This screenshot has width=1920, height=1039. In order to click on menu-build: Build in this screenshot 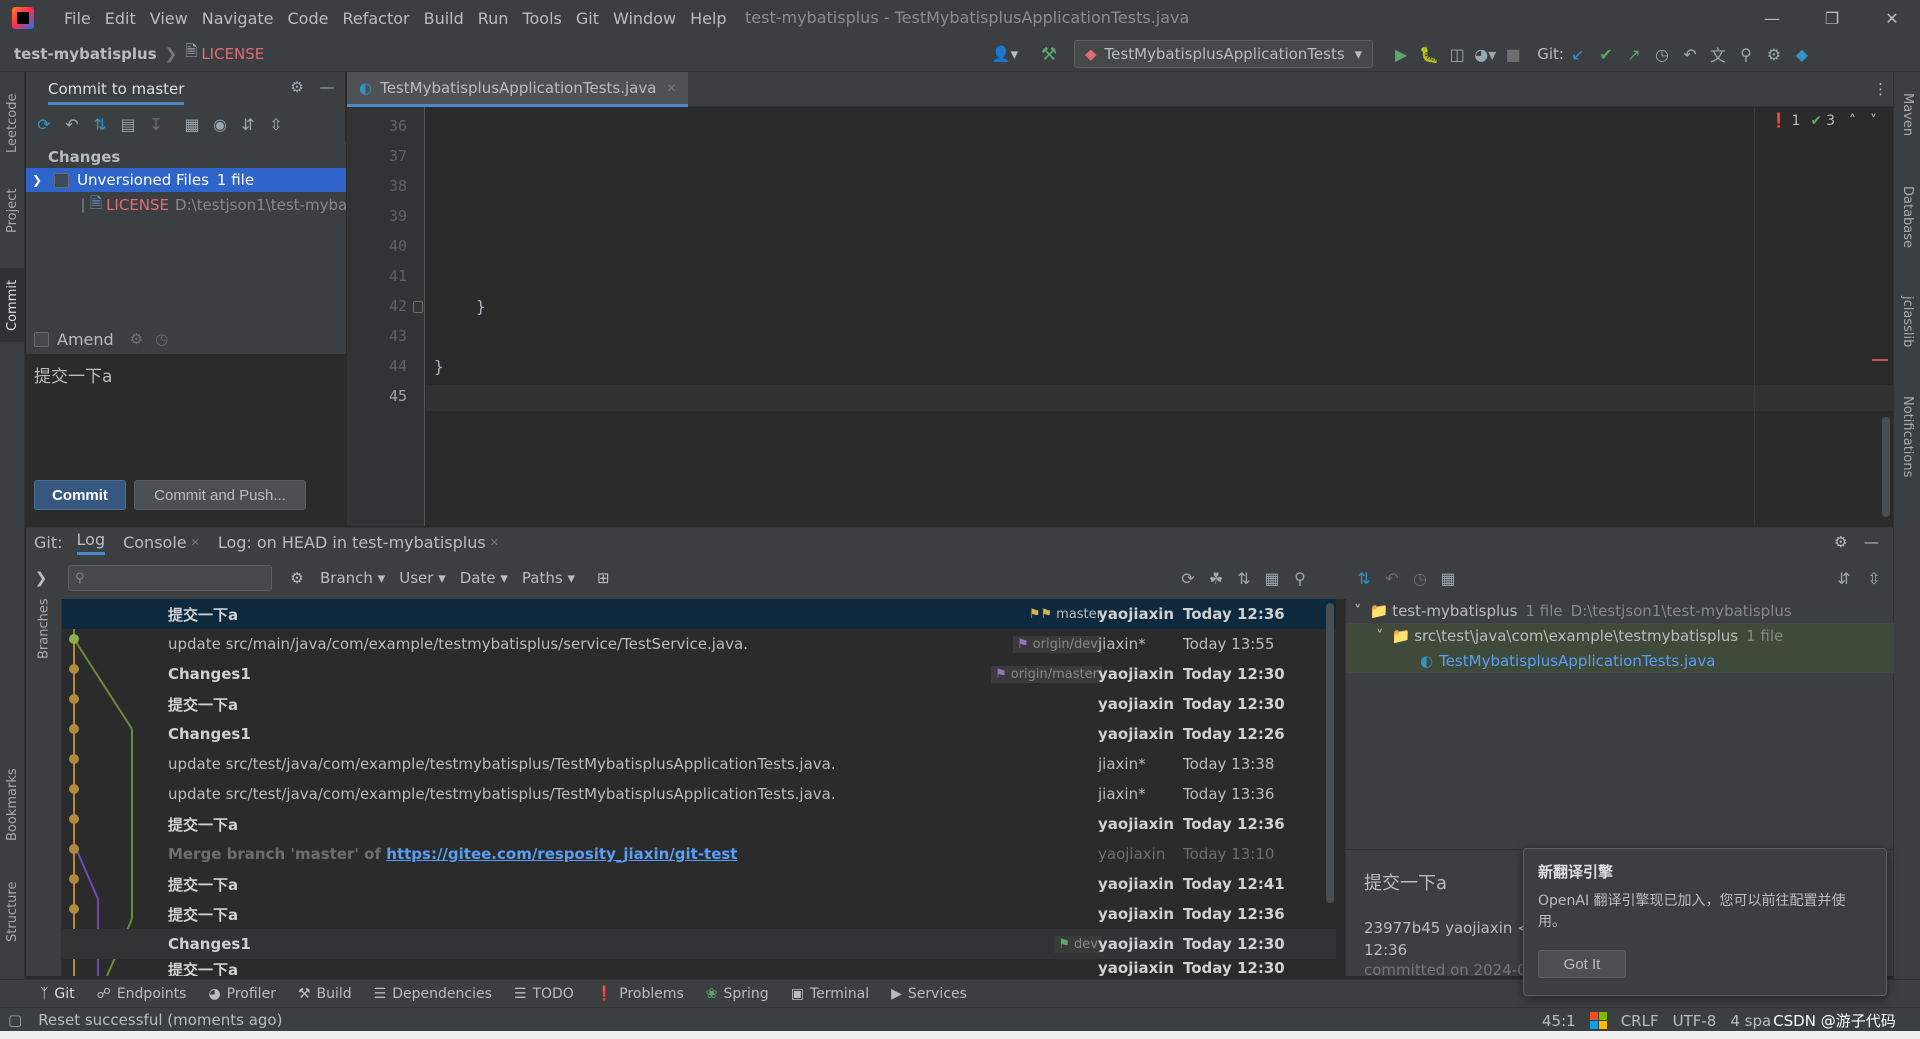, I will do `click(444, 18)`.